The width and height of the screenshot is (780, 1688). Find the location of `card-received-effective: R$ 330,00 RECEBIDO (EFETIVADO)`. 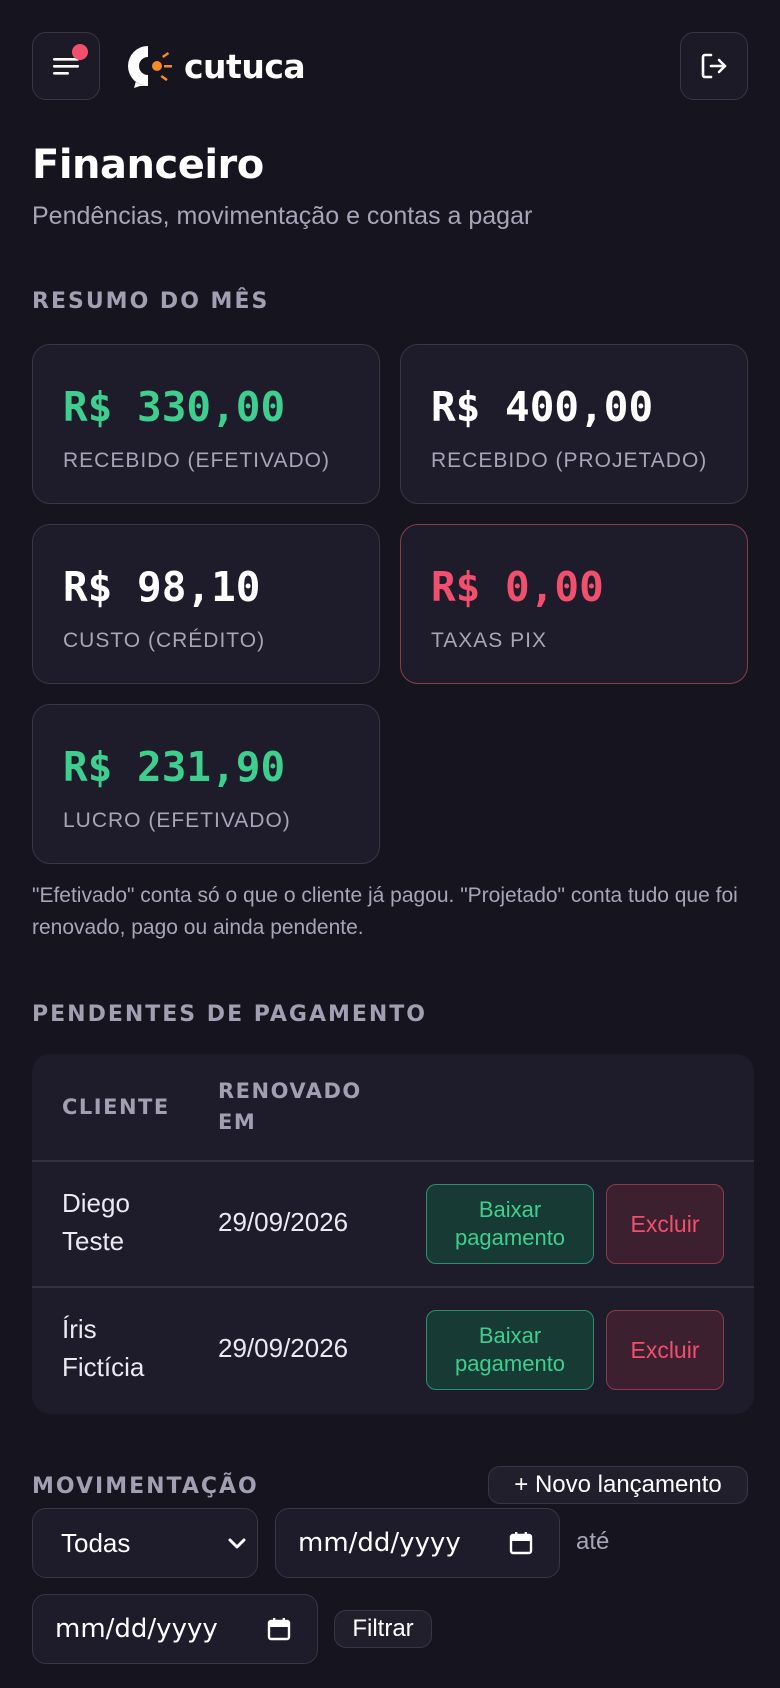

card-received-effective: R$ 330,00 RECEBIDO (EFETIVADO) is located at coordinates (206, 424).